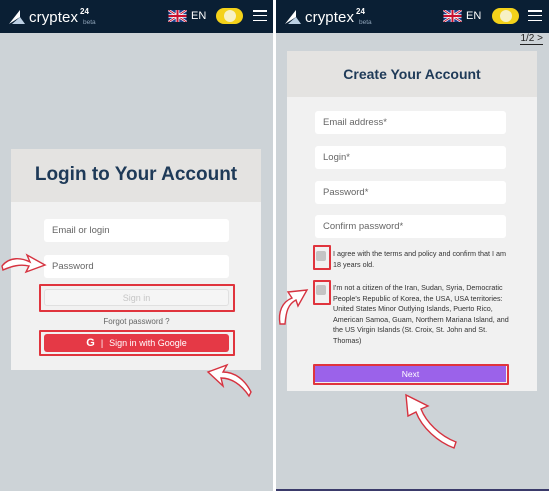 This screenshot has width=549, height=491. I want to click on email-address-input: Email address*, so click(410, 122).